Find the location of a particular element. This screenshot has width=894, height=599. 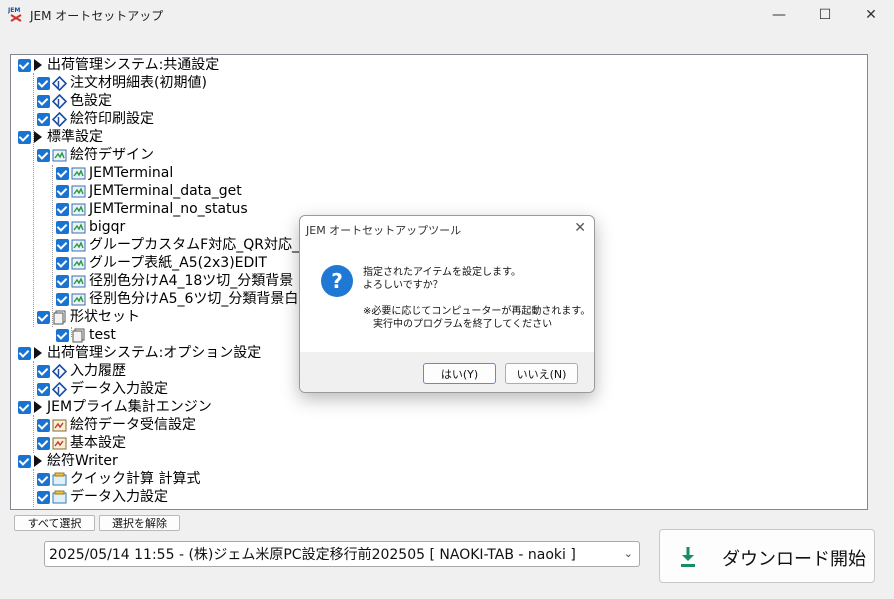

tree-node: 出荷管理システム:オプション設定 is located at coordinates (139, 353).